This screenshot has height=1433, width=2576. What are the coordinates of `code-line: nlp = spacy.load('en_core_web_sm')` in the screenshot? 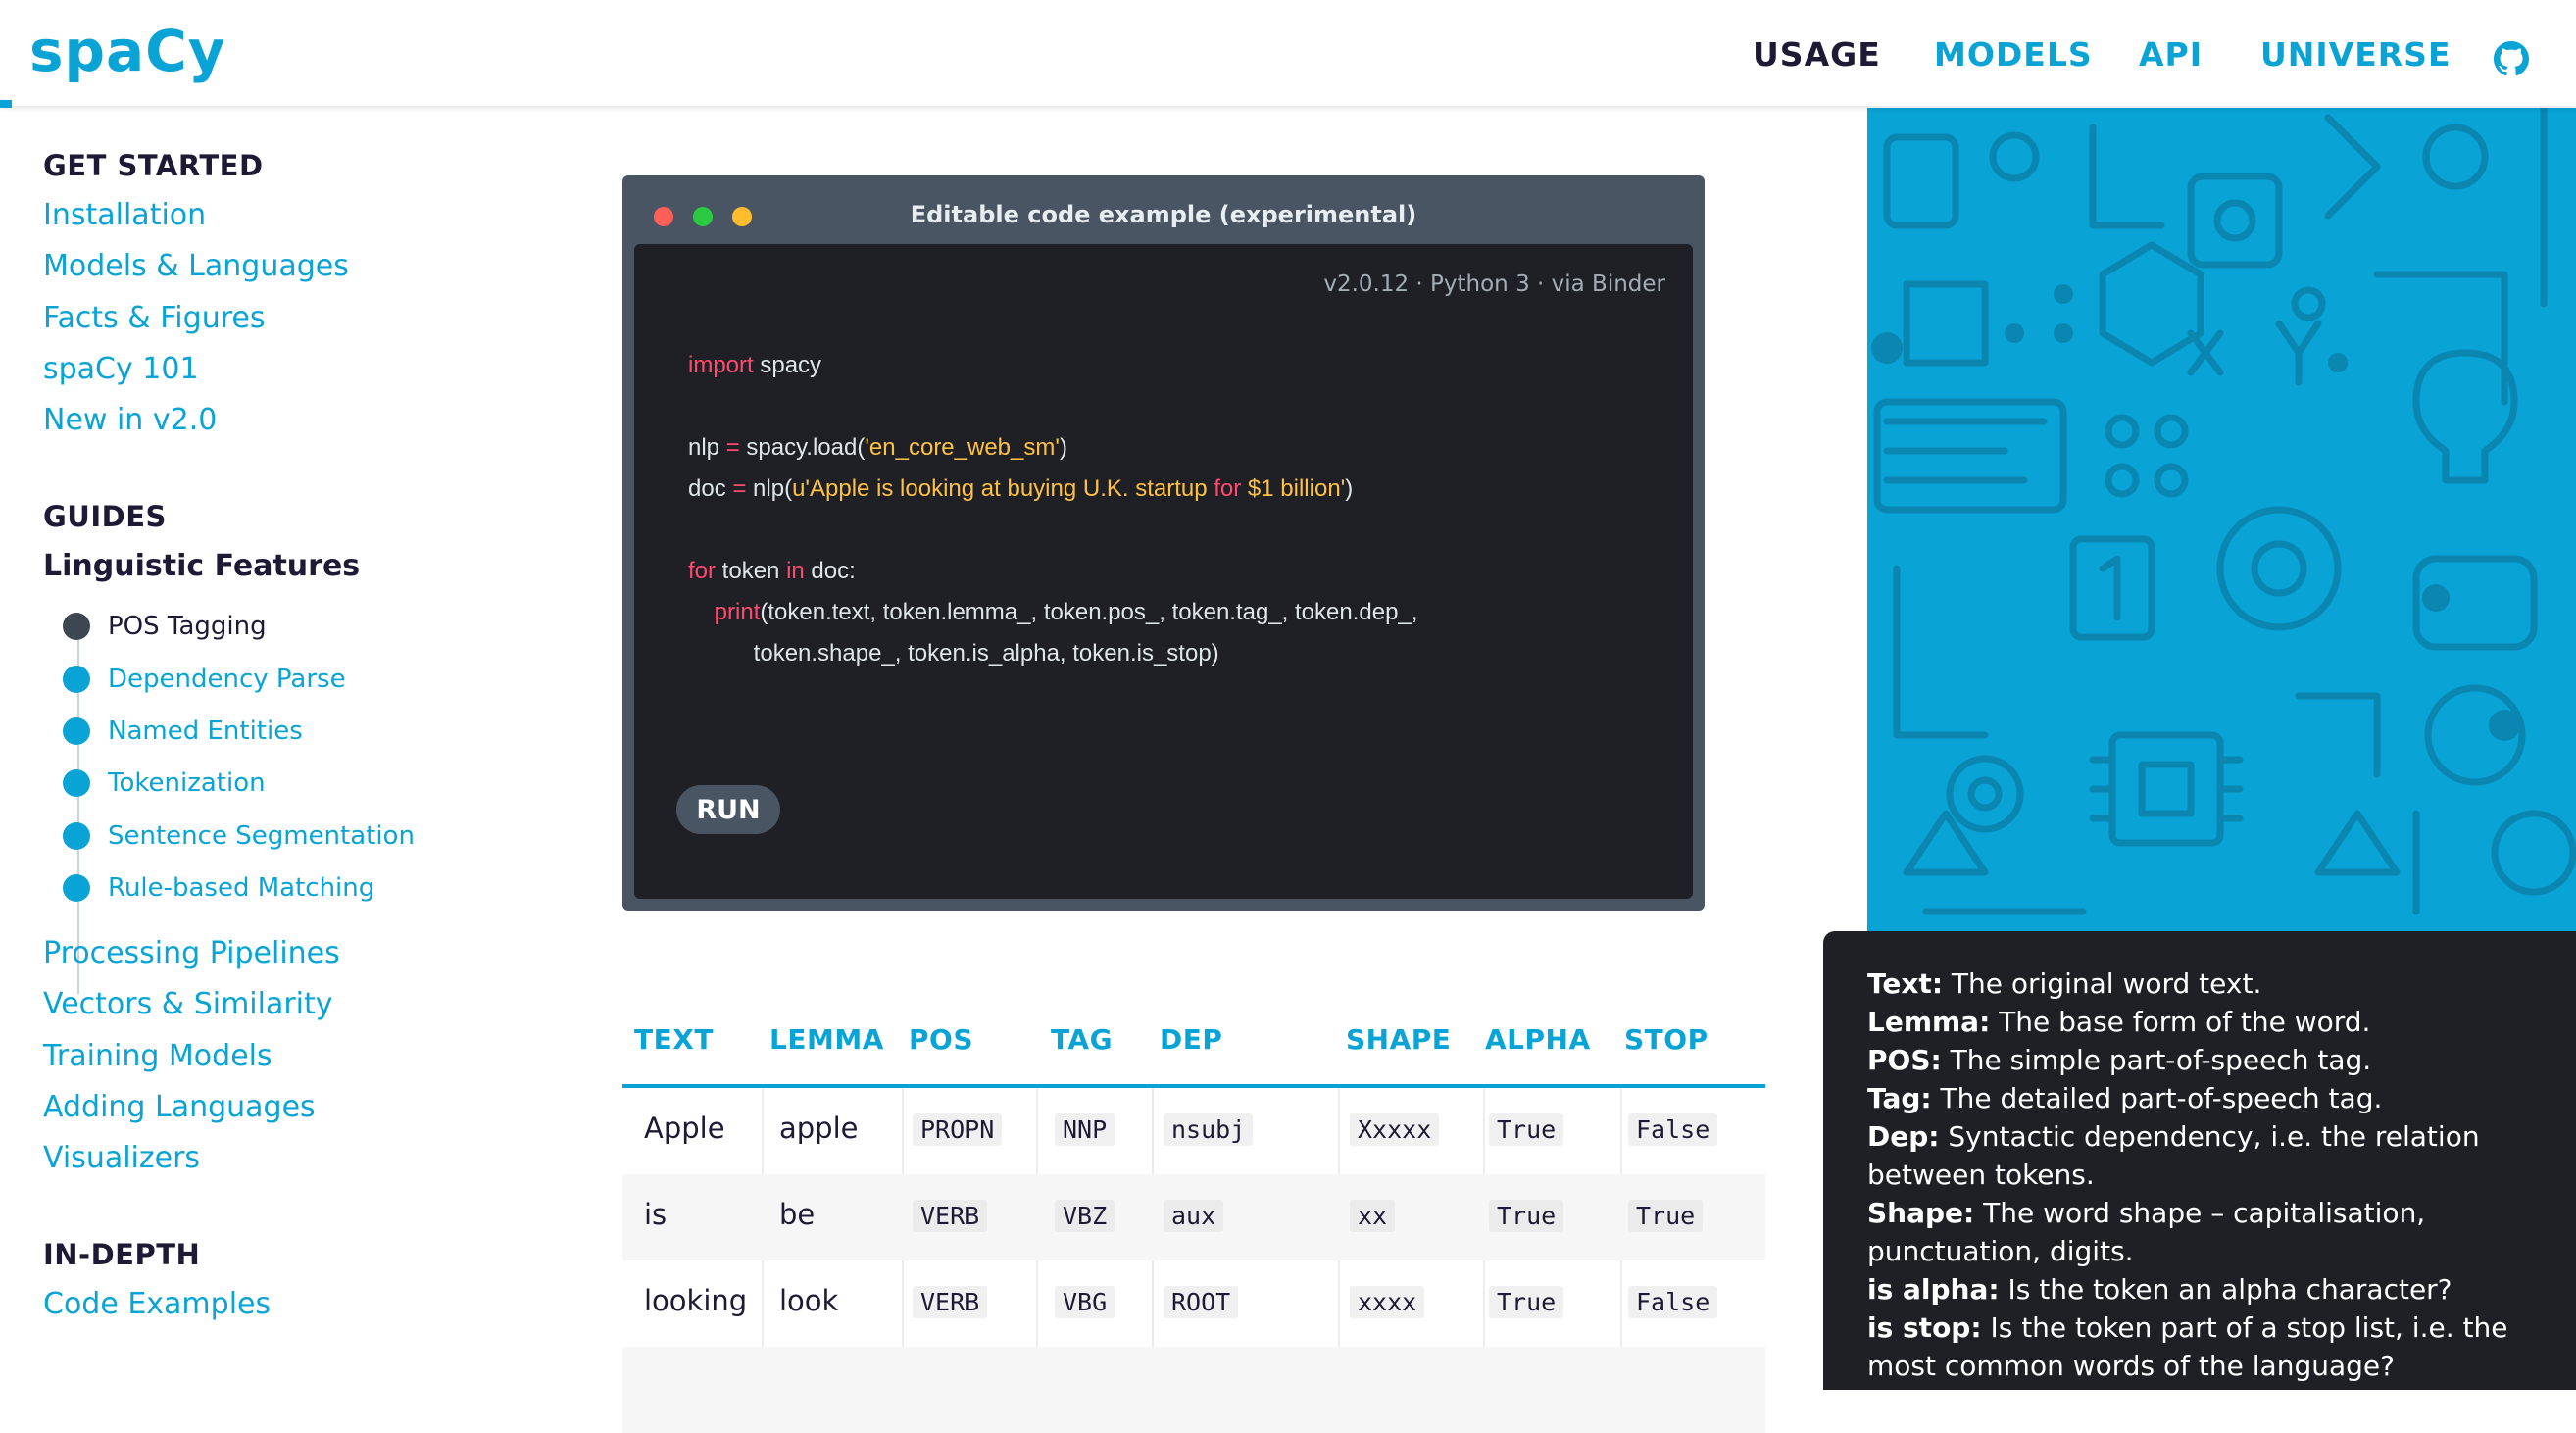 It's located at (877, 447).